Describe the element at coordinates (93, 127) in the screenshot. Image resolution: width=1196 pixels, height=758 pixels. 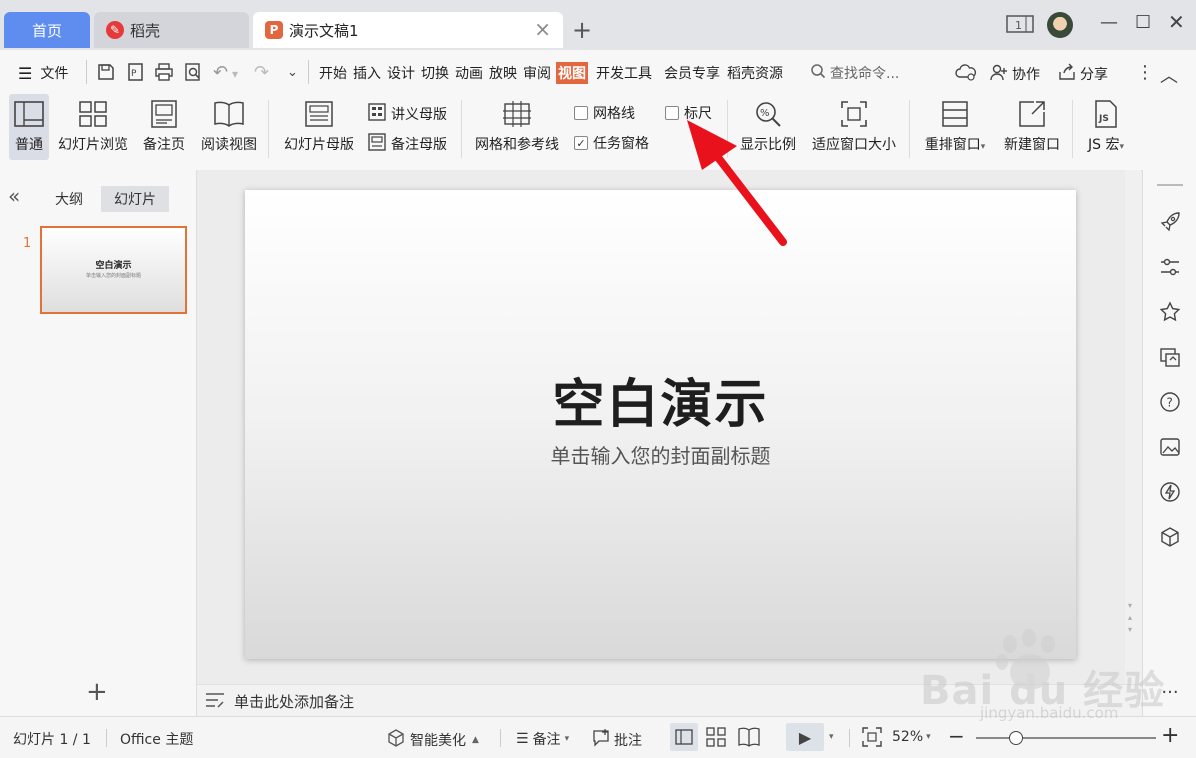
I see `slide-sorter-button: 幻灯片浏览` at that location.